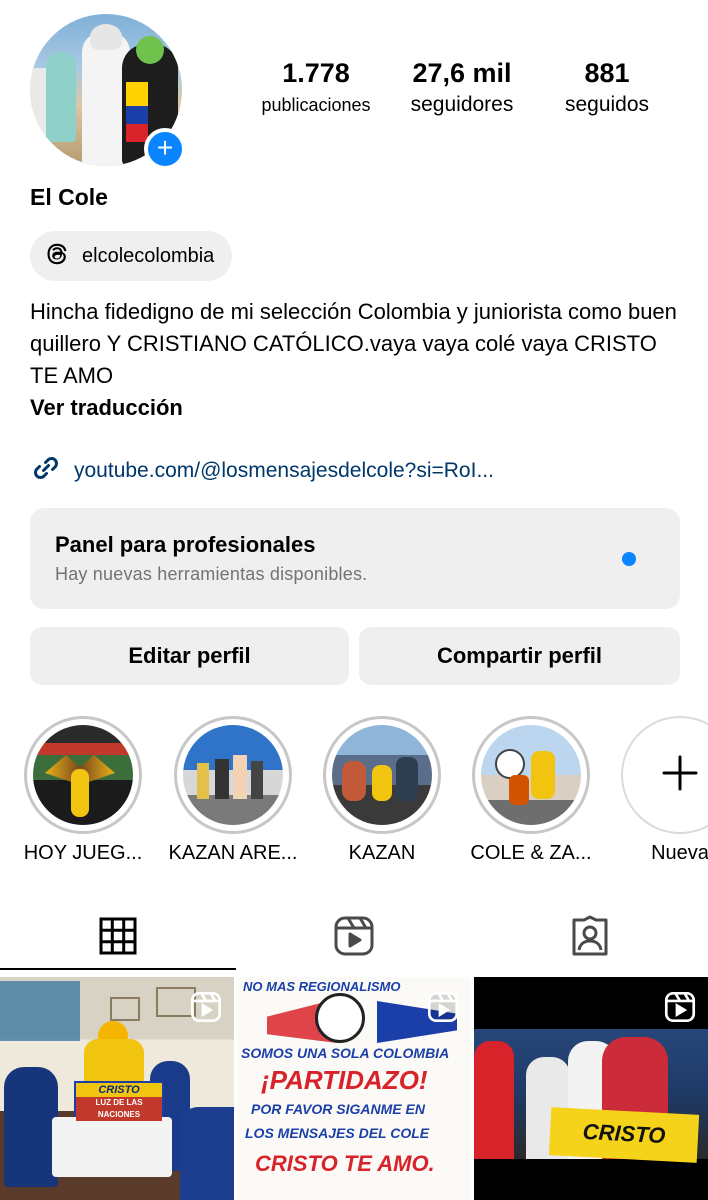 The height and width of the screenshot is (1200, 708). I want to click on profile-tabs, so click(354, 938).